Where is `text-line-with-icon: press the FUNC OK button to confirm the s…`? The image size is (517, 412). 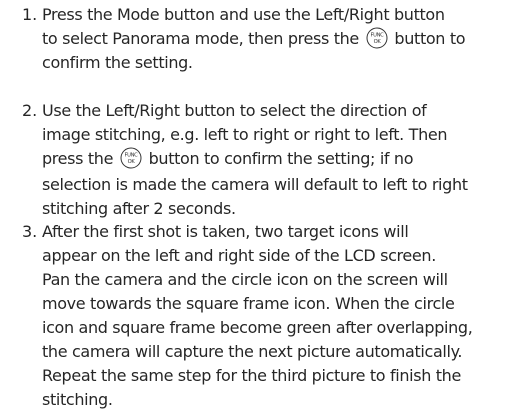
text-line-with-icon: press the FUNC OK button to confirm the s… is located at coordinates (279, 160).